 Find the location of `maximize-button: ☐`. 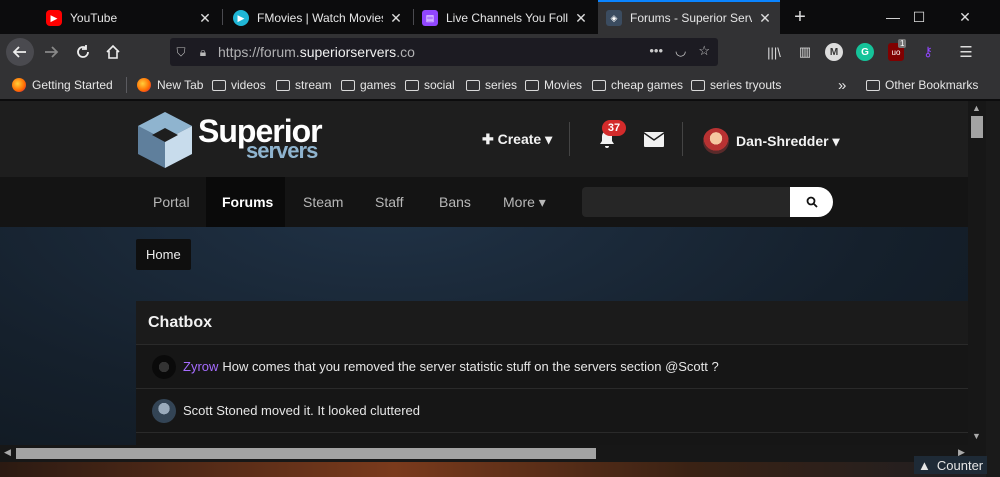

maximize-button: ☐ is located at coordinates (919, 17).